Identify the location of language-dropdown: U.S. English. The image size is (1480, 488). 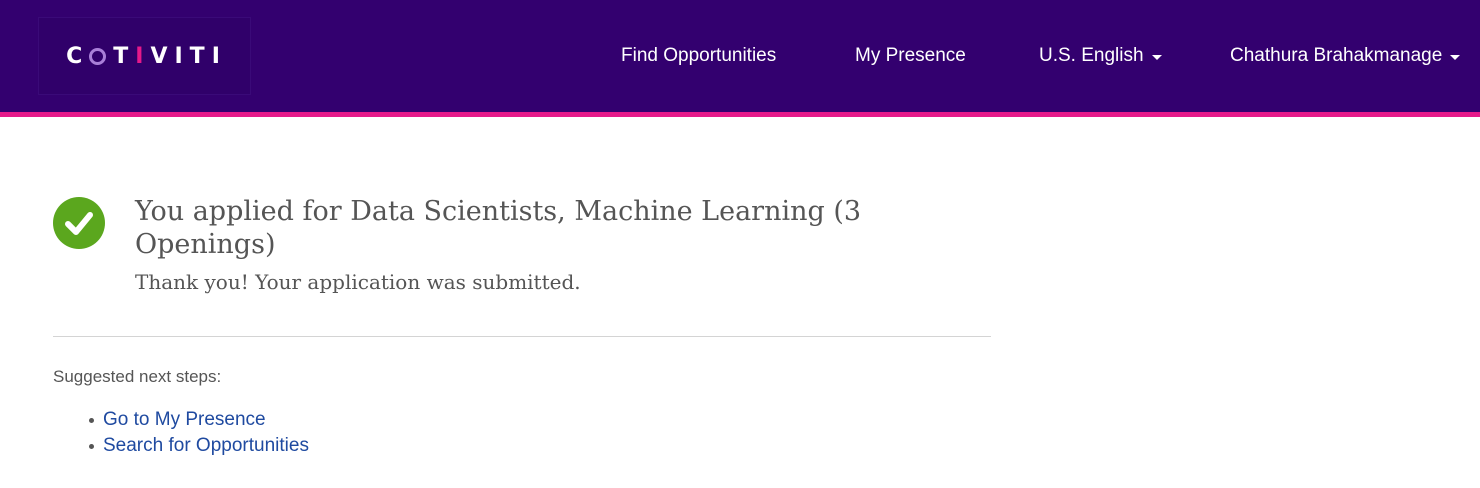
(1100, 56).